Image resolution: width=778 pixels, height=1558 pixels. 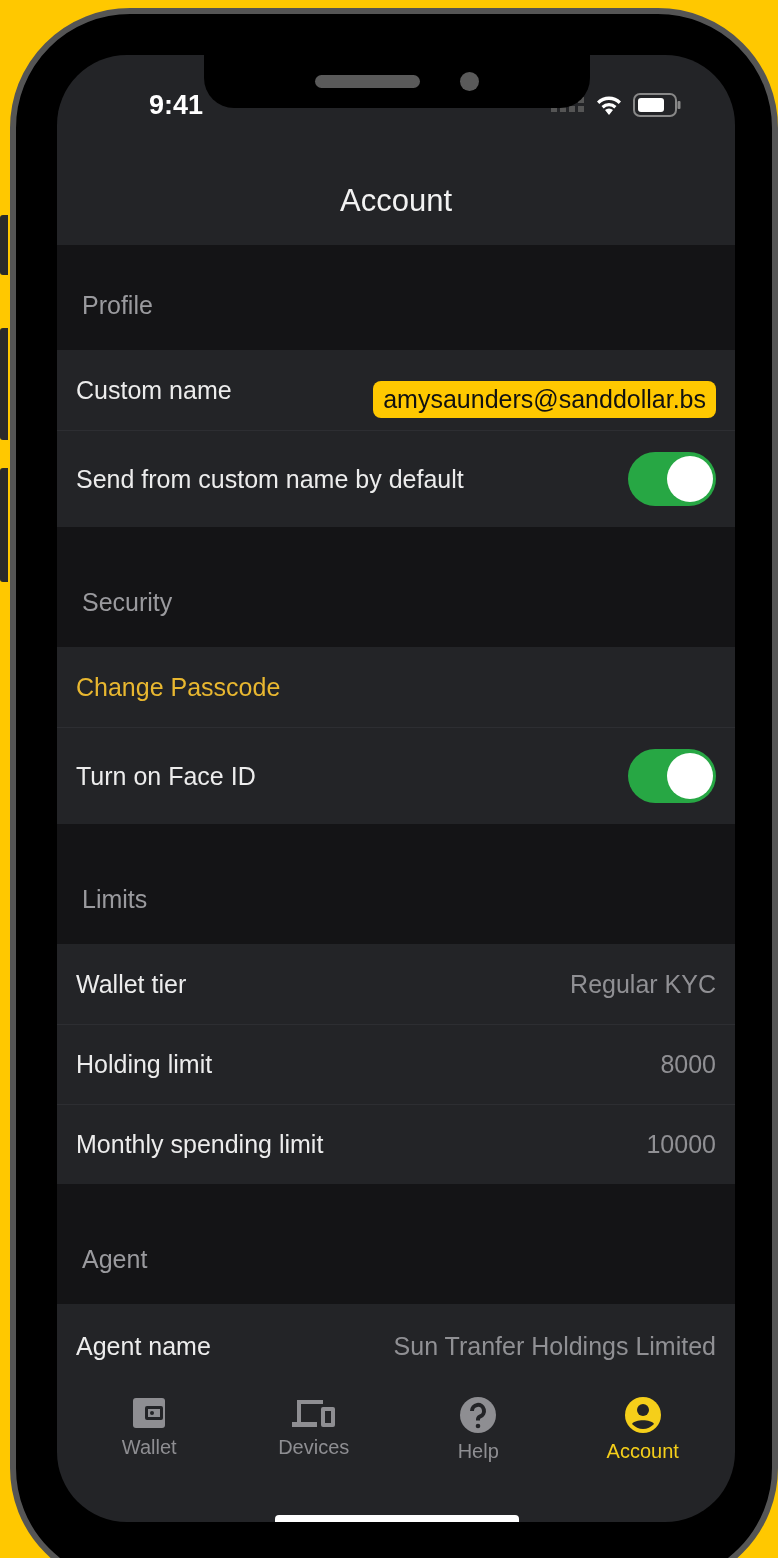 I want to click on help-icon, so click(x=478, y=1415).